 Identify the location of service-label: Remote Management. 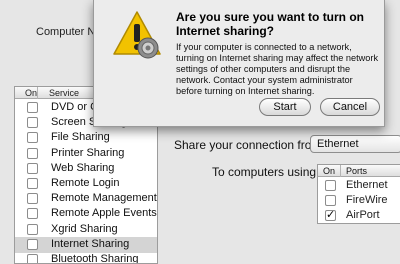
(104, 198).